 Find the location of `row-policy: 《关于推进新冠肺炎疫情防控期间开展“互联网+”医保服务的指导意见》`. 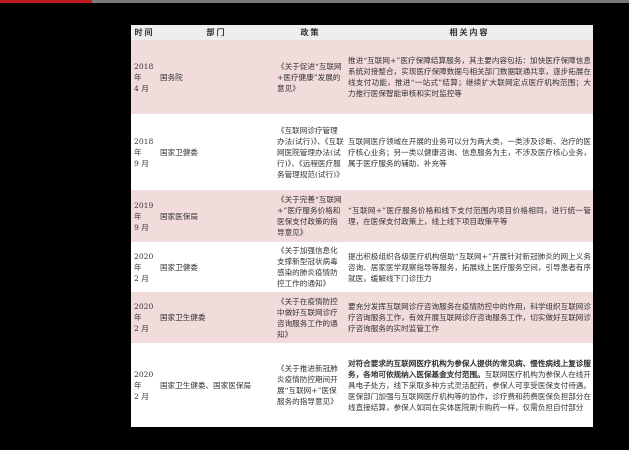

row-policy: 《关于推进新冠肺炎疫情防控期间开展“互联网+”医保服务的指导意见》 is located at coordinates (307, 385).